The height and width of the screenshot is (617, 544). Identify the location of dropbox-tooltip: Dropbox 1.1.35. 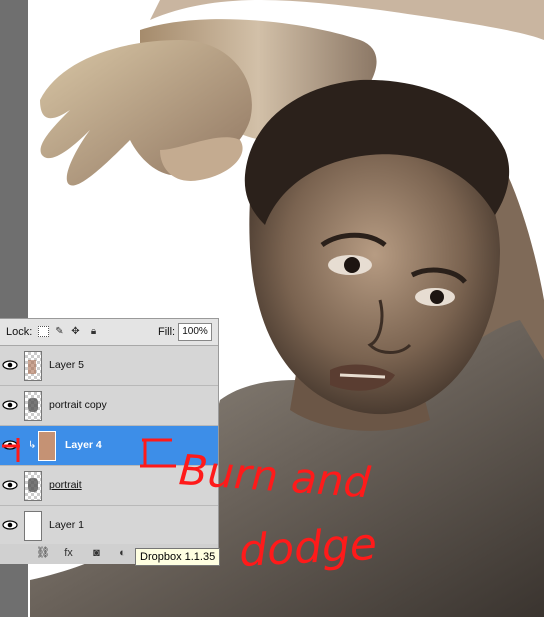
(178, 557).